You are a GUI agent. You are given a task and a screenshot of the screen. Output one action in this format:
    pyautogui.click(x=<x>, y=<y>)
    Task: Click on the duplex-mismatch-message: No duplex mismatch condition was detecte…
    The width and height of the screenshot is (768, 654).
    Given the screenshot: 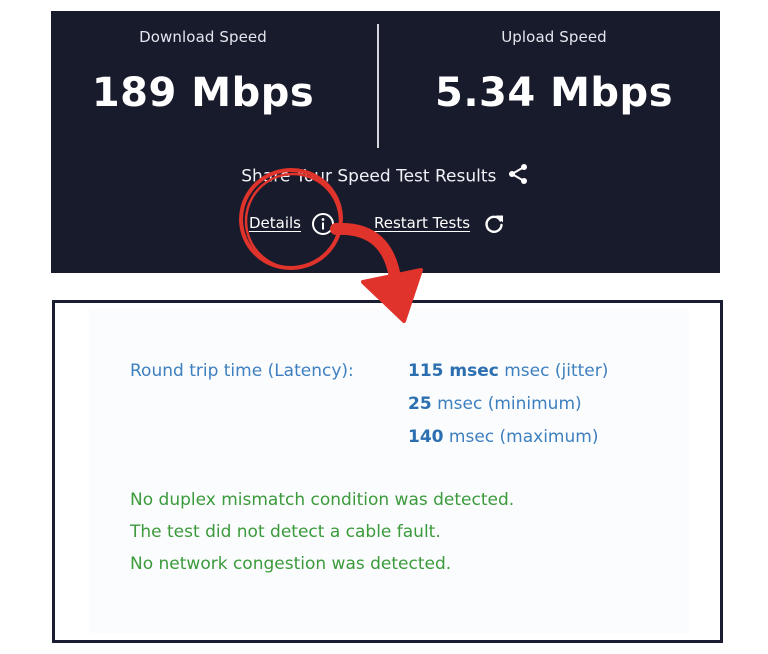 What is the action you would take?
    pyautogui.click(x=322, y=500)
    